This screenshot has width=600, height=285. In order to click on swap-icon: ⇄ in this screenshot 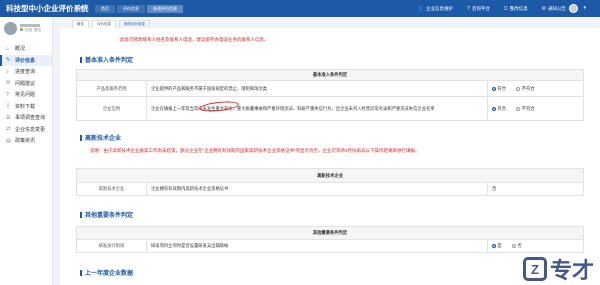, I will do `click(8, 129)`.